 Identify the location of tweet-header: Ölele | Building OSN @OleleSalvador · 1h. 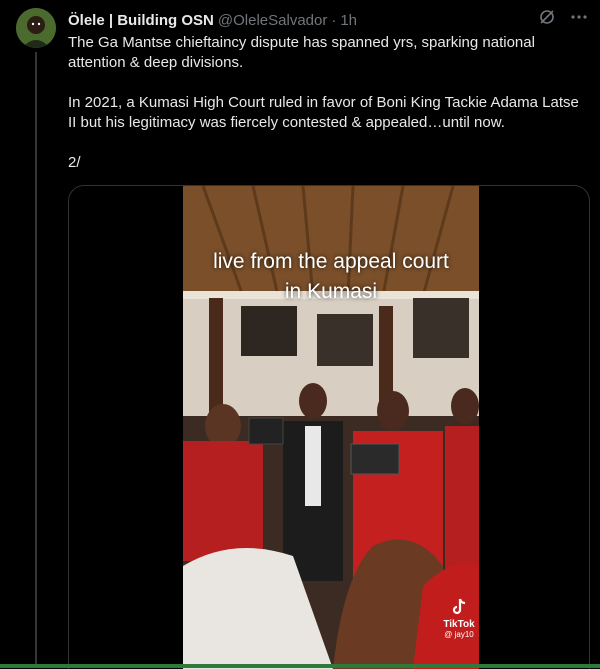
(212, 20).